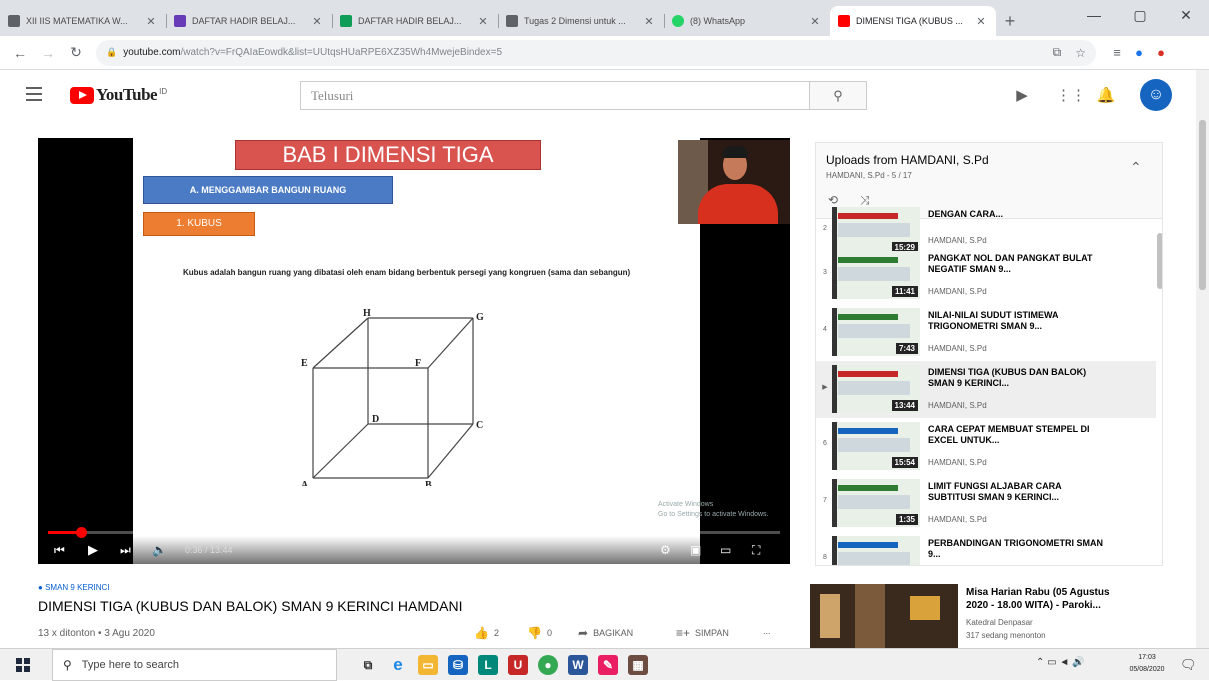 The height and width of the screenshot is (681, 1209). I want to click on file-explorer-icon: ▭, so click(428, 665).